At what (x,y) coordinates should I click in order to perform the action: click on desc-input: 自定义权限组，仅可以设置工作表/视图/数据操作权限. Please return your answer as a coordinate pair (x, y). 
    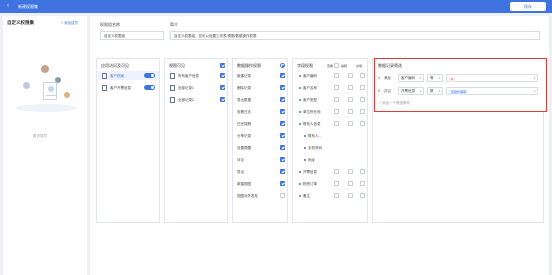
    Looking at the image, I should click on (355, 35).